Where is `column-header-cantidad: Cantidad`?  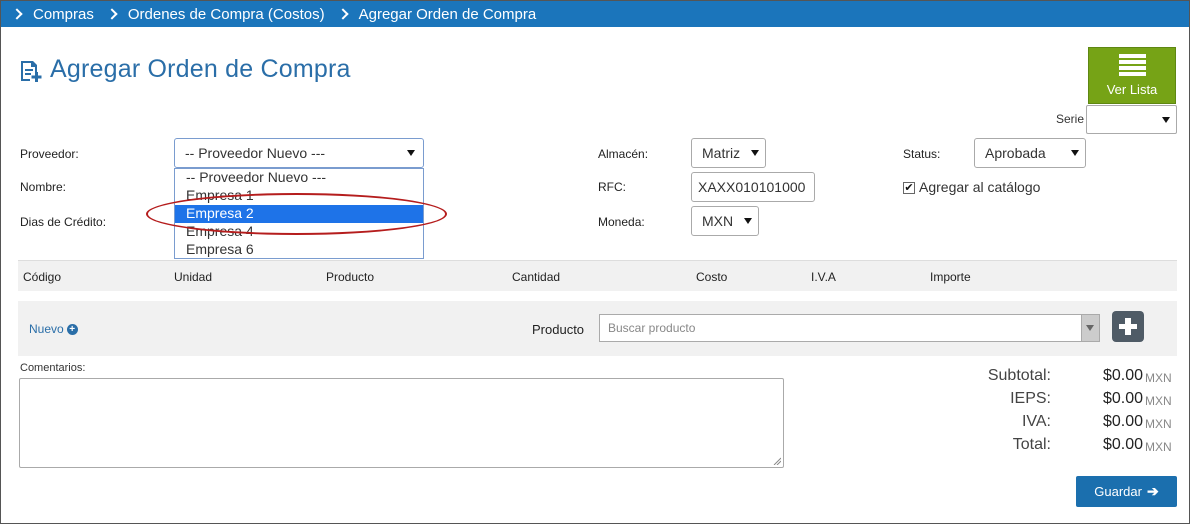 column-header-cantidad: Cantidad is located at coordinates (536, 277).